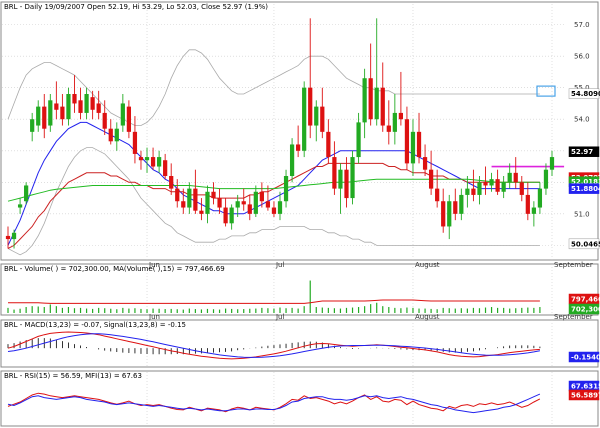  What do you see at coordinates (585, 94) in the screenshot?
I see `price-tag: 54.8090` at bounding box center [585, 94].